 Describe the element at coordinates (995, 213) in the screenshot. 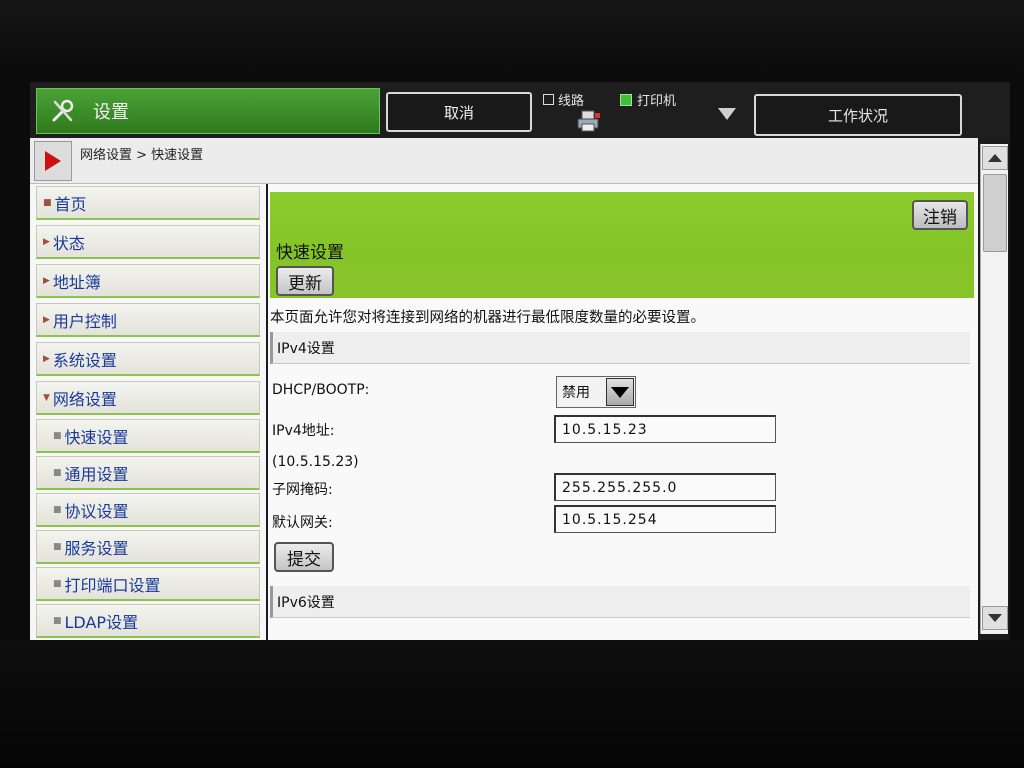

I see `scroll-thumb` at that location.